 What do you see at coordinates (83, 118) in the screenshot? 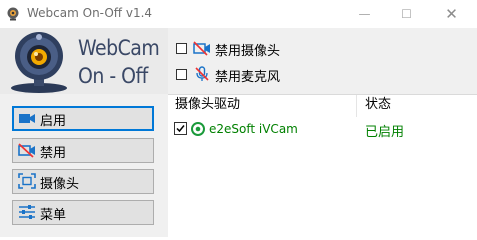
I see `enable-button: 启用` at bounding box center [83, 118].